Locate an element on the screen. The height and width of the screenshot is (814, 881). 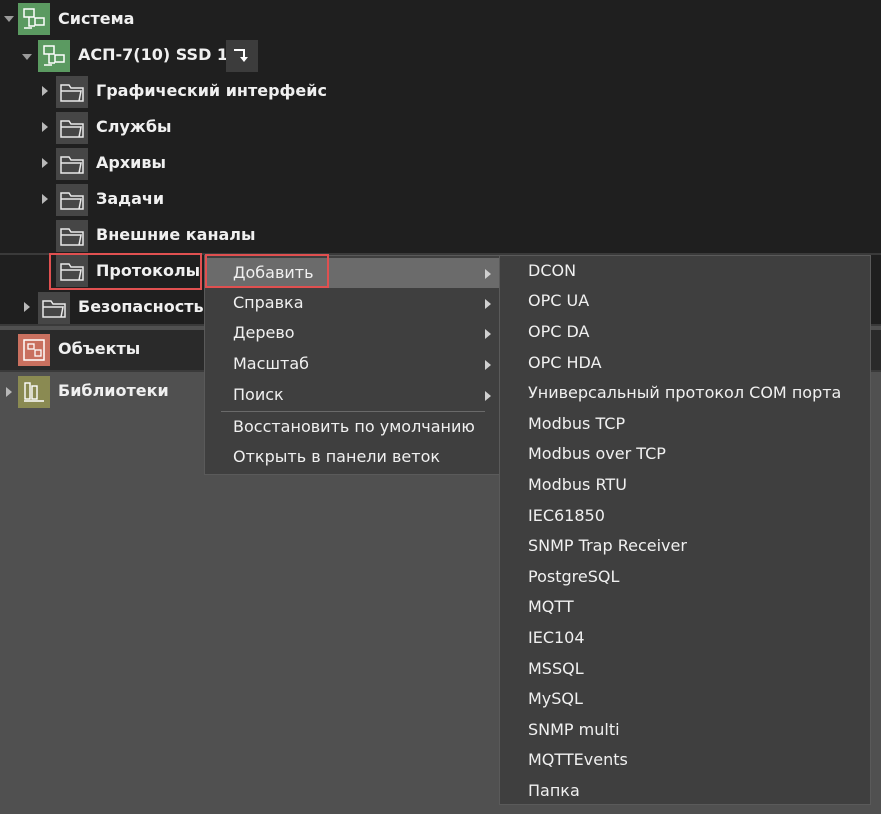
submenu-item: MQTT is located at coordinates (551, 607).